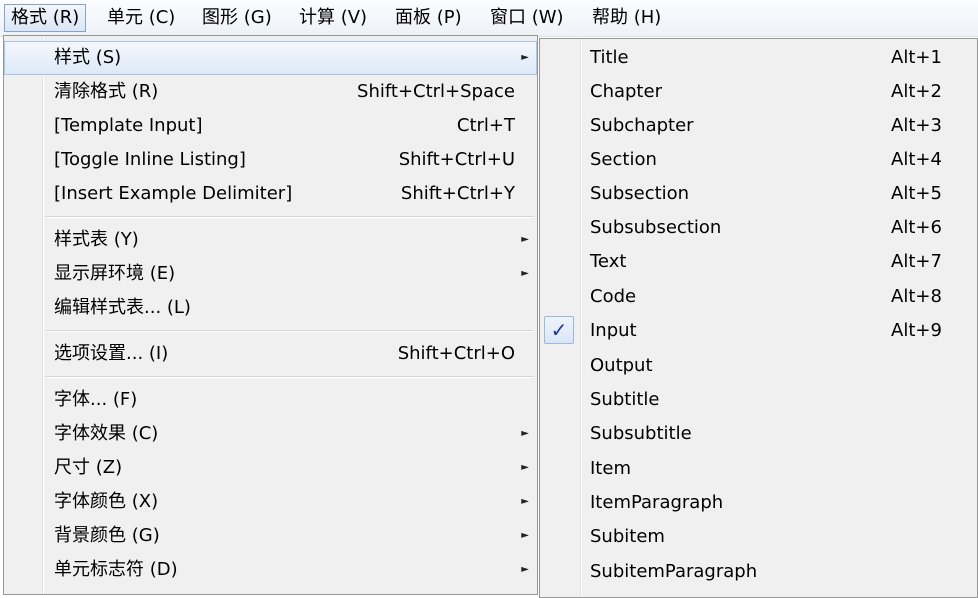 This screenshot has height=598, width=978. What do you see at coordinates (88, 467) in the screenshot?
I see `menu-item-label: 尺寸 (Z)` at bounding box center [88, 467].